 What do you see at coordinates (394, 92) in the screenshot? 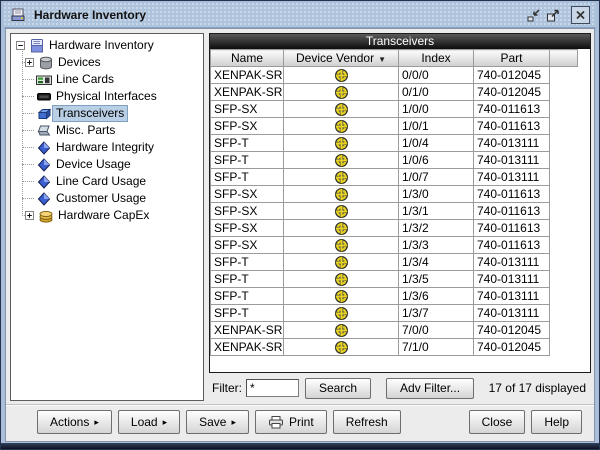
I see `table-row: XENPAK-SR 0/1/0 740-012045` at bounding box center [394, 92].